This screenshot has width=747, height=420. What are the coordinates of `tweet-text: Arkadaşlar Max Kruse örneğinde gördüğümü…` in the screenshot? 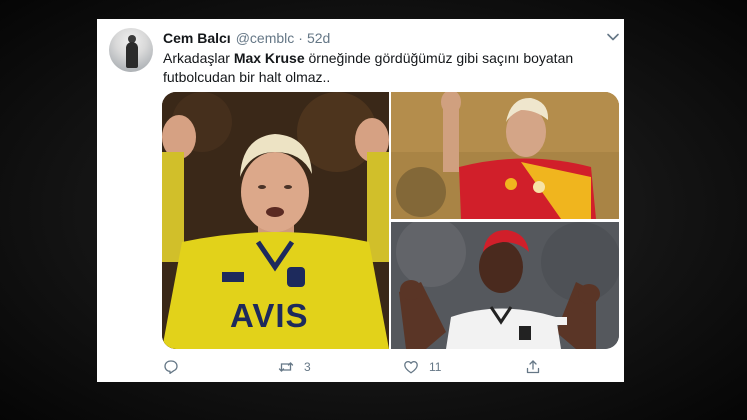 It's located at (385, 68).